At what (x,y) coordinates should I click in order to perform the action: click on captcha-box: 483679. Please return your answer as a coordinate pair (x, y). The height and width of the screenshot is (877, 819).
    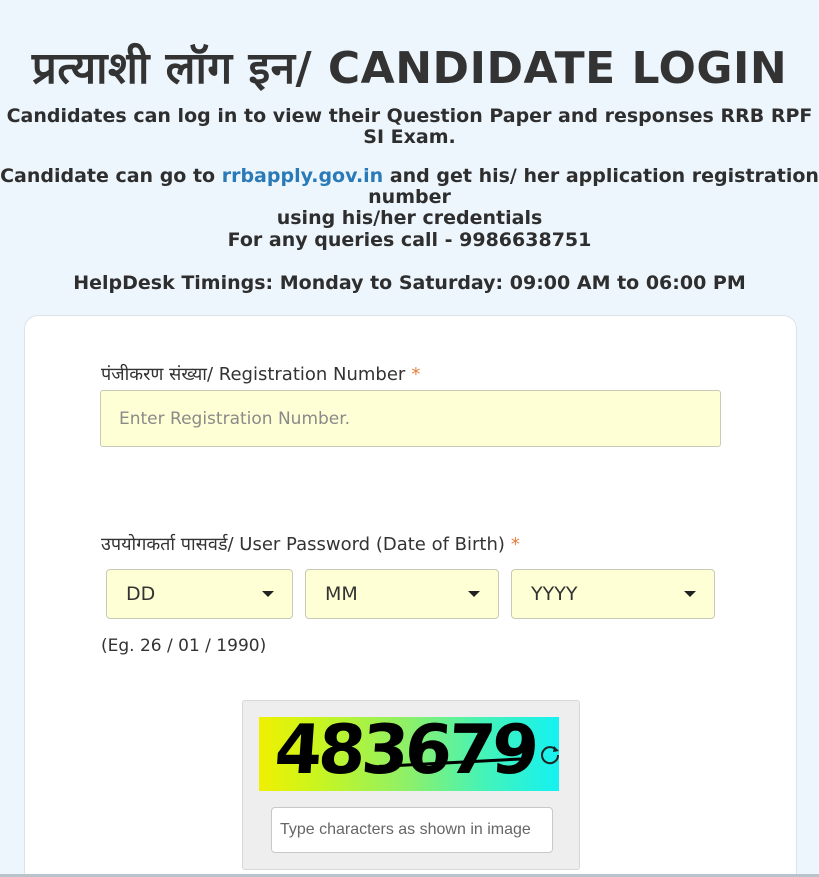
    Looking at the image, I should click on (411, 785).